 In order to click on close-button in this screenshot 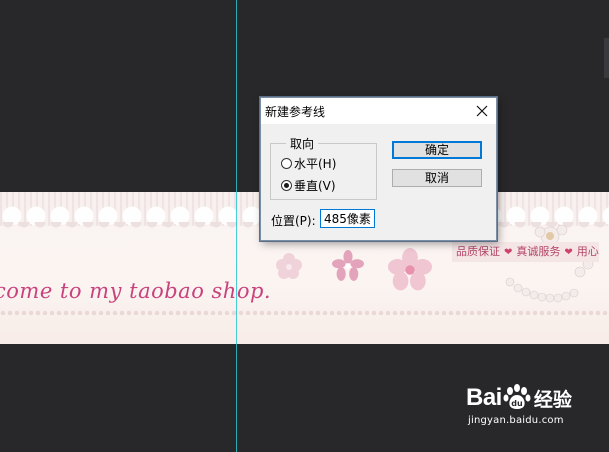, I will do `click(482, 111)`.